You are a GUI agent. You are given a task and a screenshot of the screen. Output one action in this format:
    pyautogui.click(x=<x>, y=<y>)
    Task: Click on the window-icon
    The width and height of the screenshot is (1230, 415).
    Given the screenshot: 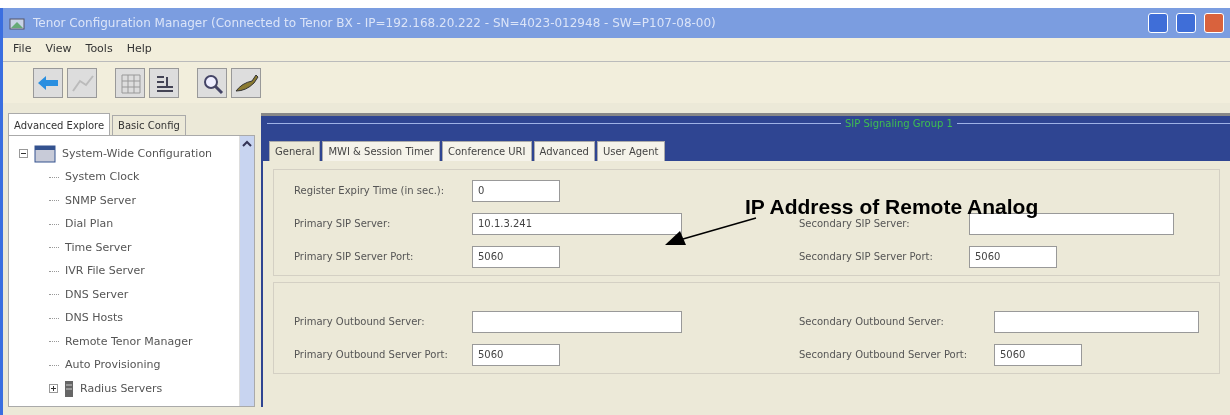 What is the action you would take?
    pyautogui.click(x=45, y=153)
    